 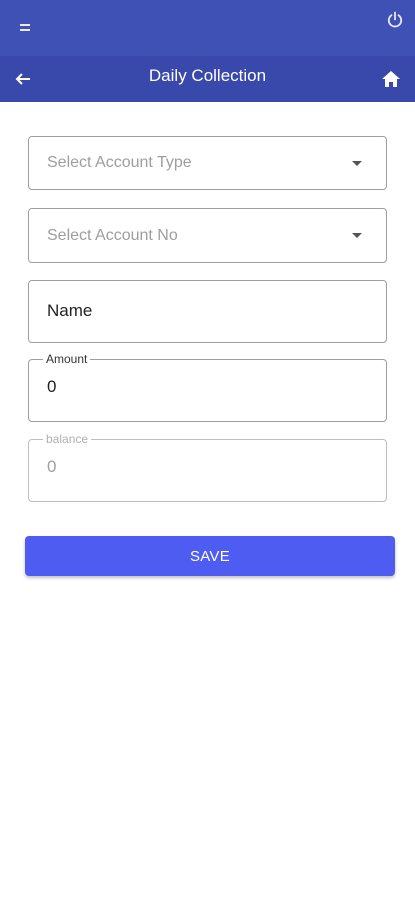 I want to click on page-title: Daily Collection, so click(x=207, y=75).